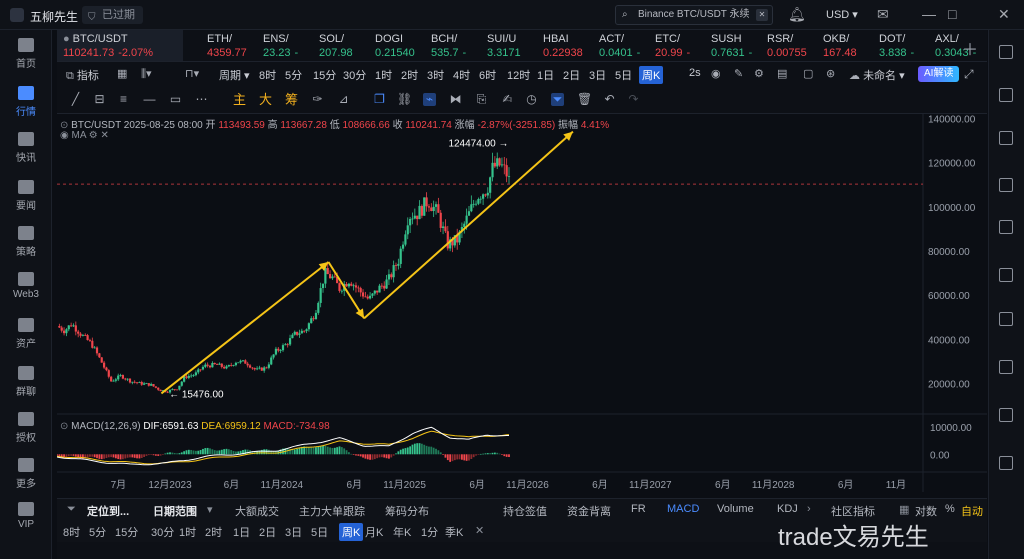 This screenshot has height=559, width=1024. I want to click on period-button: 15分, so click(324, 75).